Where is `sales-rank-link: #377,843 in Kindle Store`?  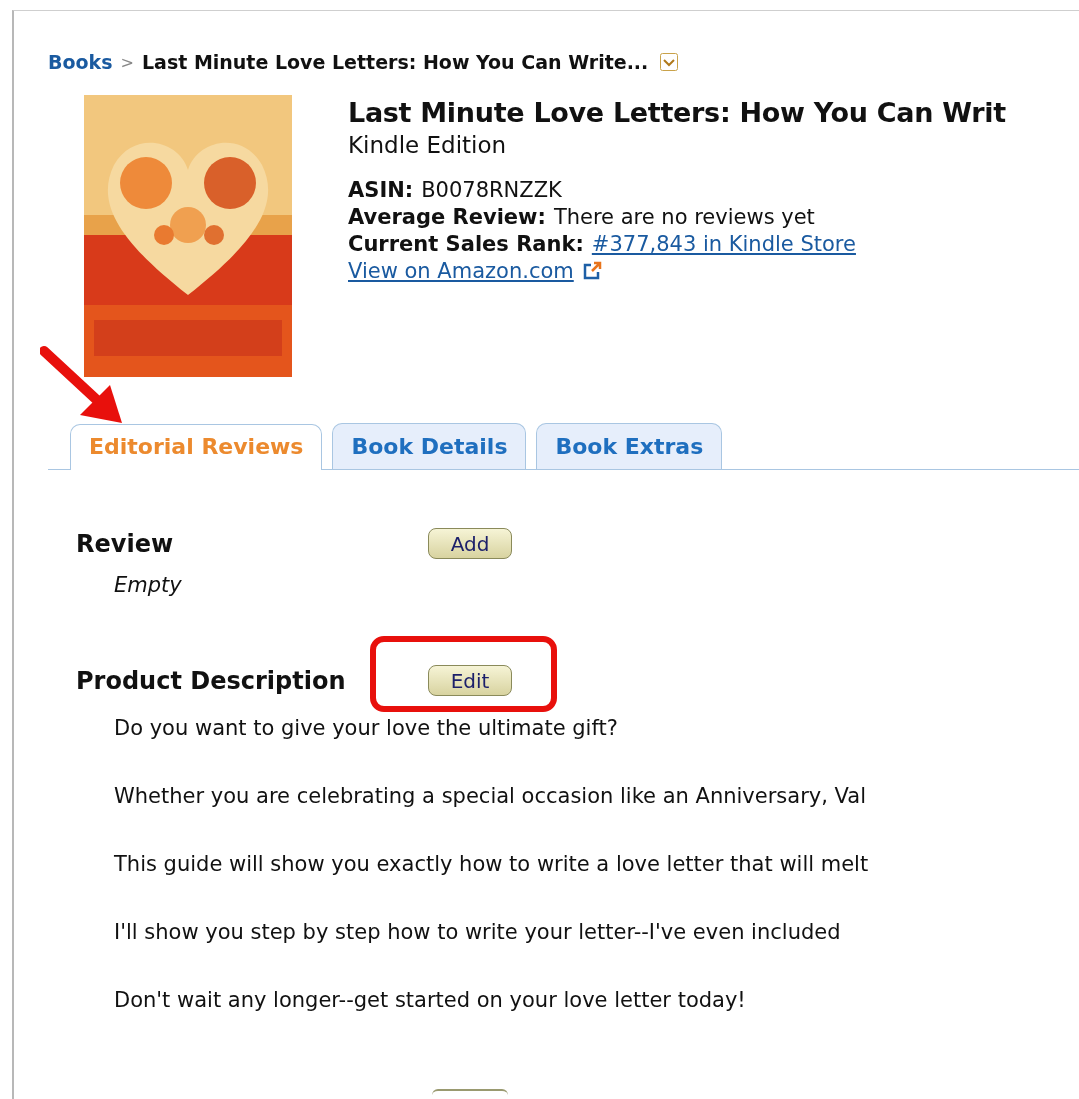
sales-rank-link: #377,843 in Kindle Store is located at coordinates (723, 244).